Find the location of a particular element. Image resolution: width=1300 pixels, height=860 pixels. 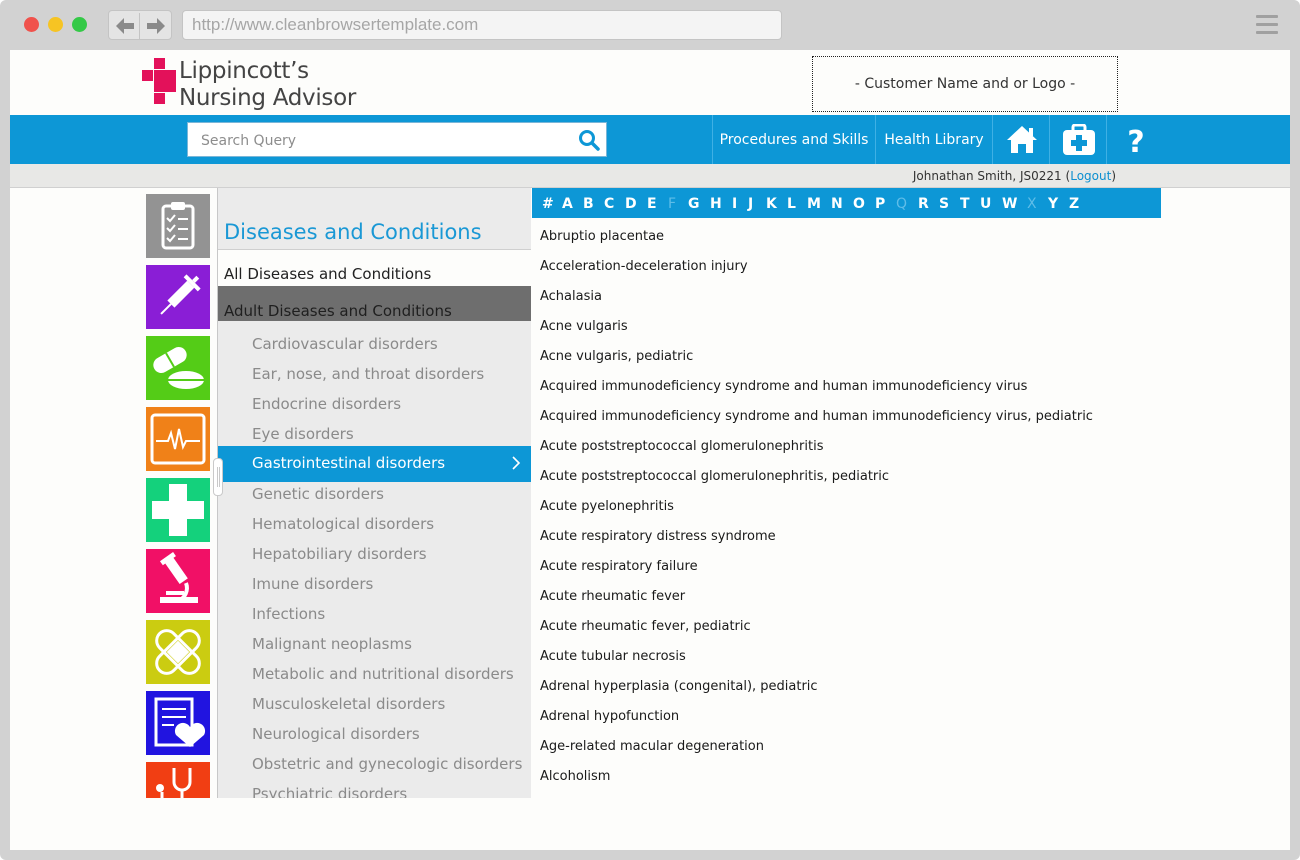

category-item: Hematological disorders is located at coordinates (374, 524).